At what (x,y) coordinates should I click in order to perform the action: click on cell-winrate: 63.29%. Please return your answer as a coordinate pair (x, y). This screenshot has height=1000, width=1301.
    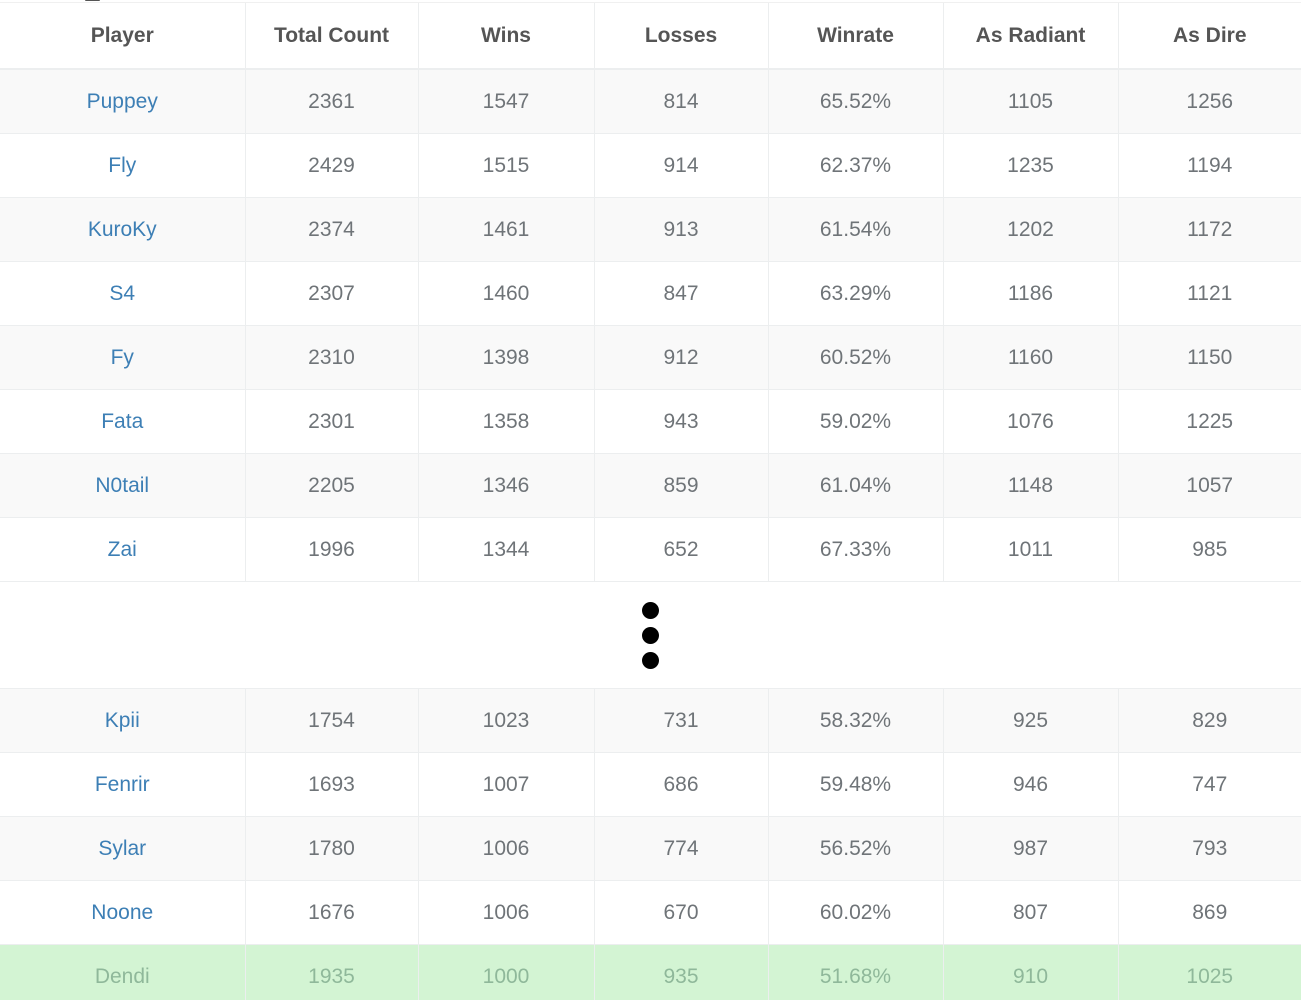
    Looking at the image, I should click on (855, 293).